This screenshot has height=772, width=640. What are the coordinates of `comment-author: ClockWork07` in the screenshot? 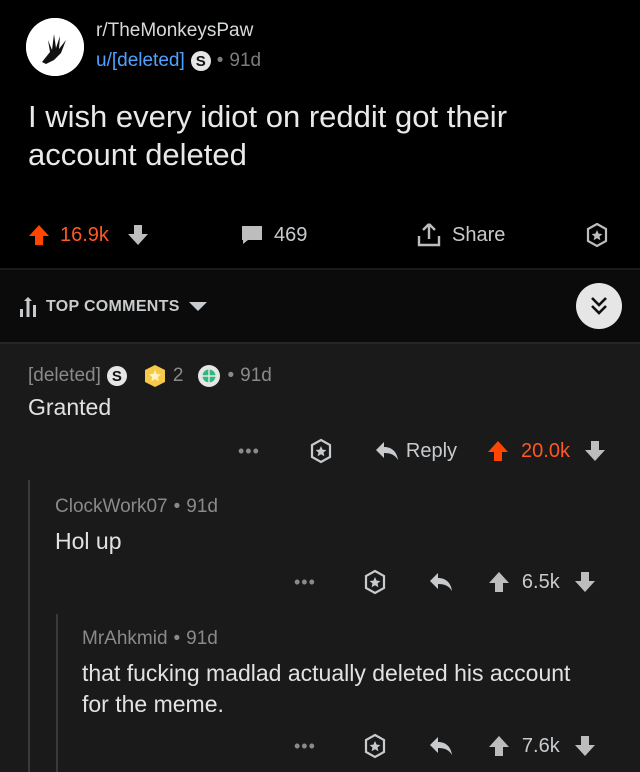 It's located at (111, 507).